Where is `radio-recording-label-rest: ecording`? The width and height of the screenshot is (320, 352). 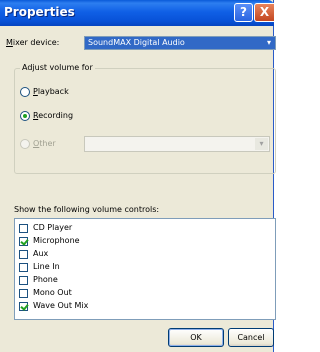
radio-recording-label-rest: ecording is located at coordinates (56, 115).